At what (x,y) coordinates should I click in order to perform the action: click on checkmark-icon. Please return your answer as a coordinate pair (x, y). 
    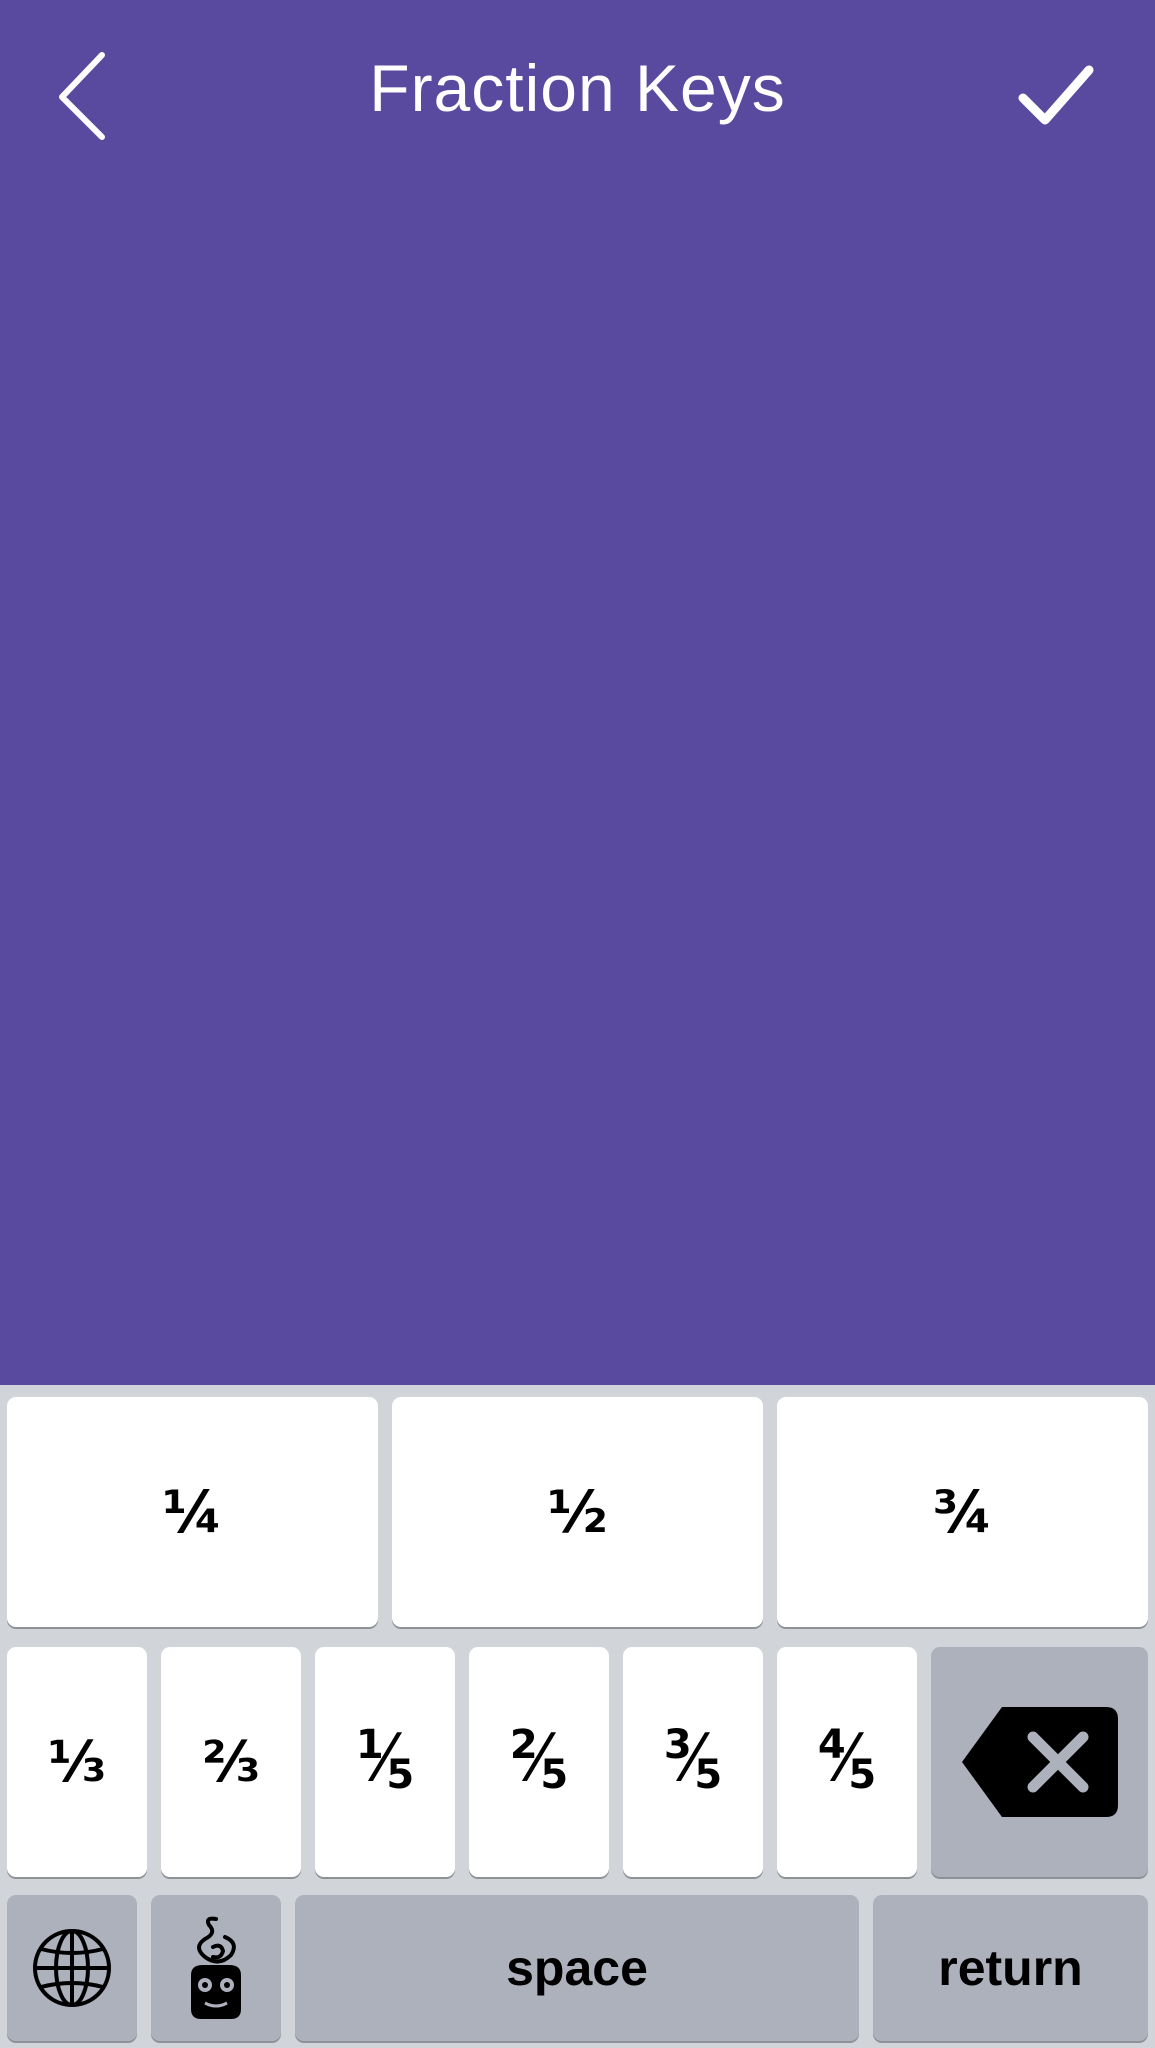
    Looking at the image, I should click on (1056, 95).